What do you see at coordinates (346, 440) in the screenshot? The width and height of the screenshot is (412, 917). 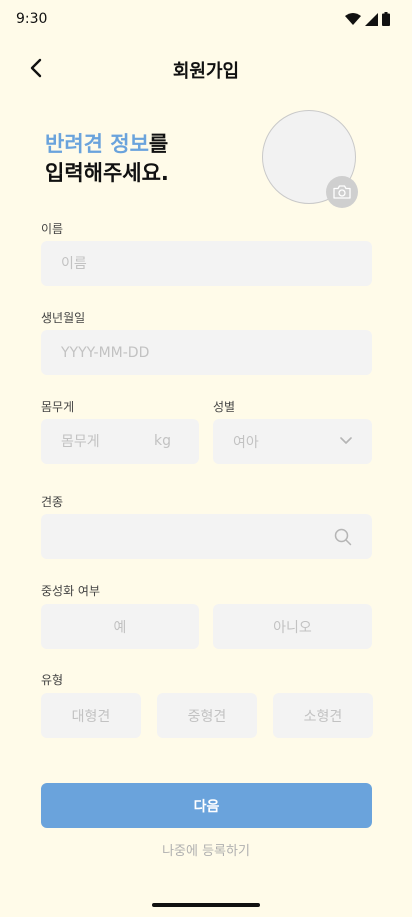 I see `chevron-down-icon` at bounding box center [346, 440].